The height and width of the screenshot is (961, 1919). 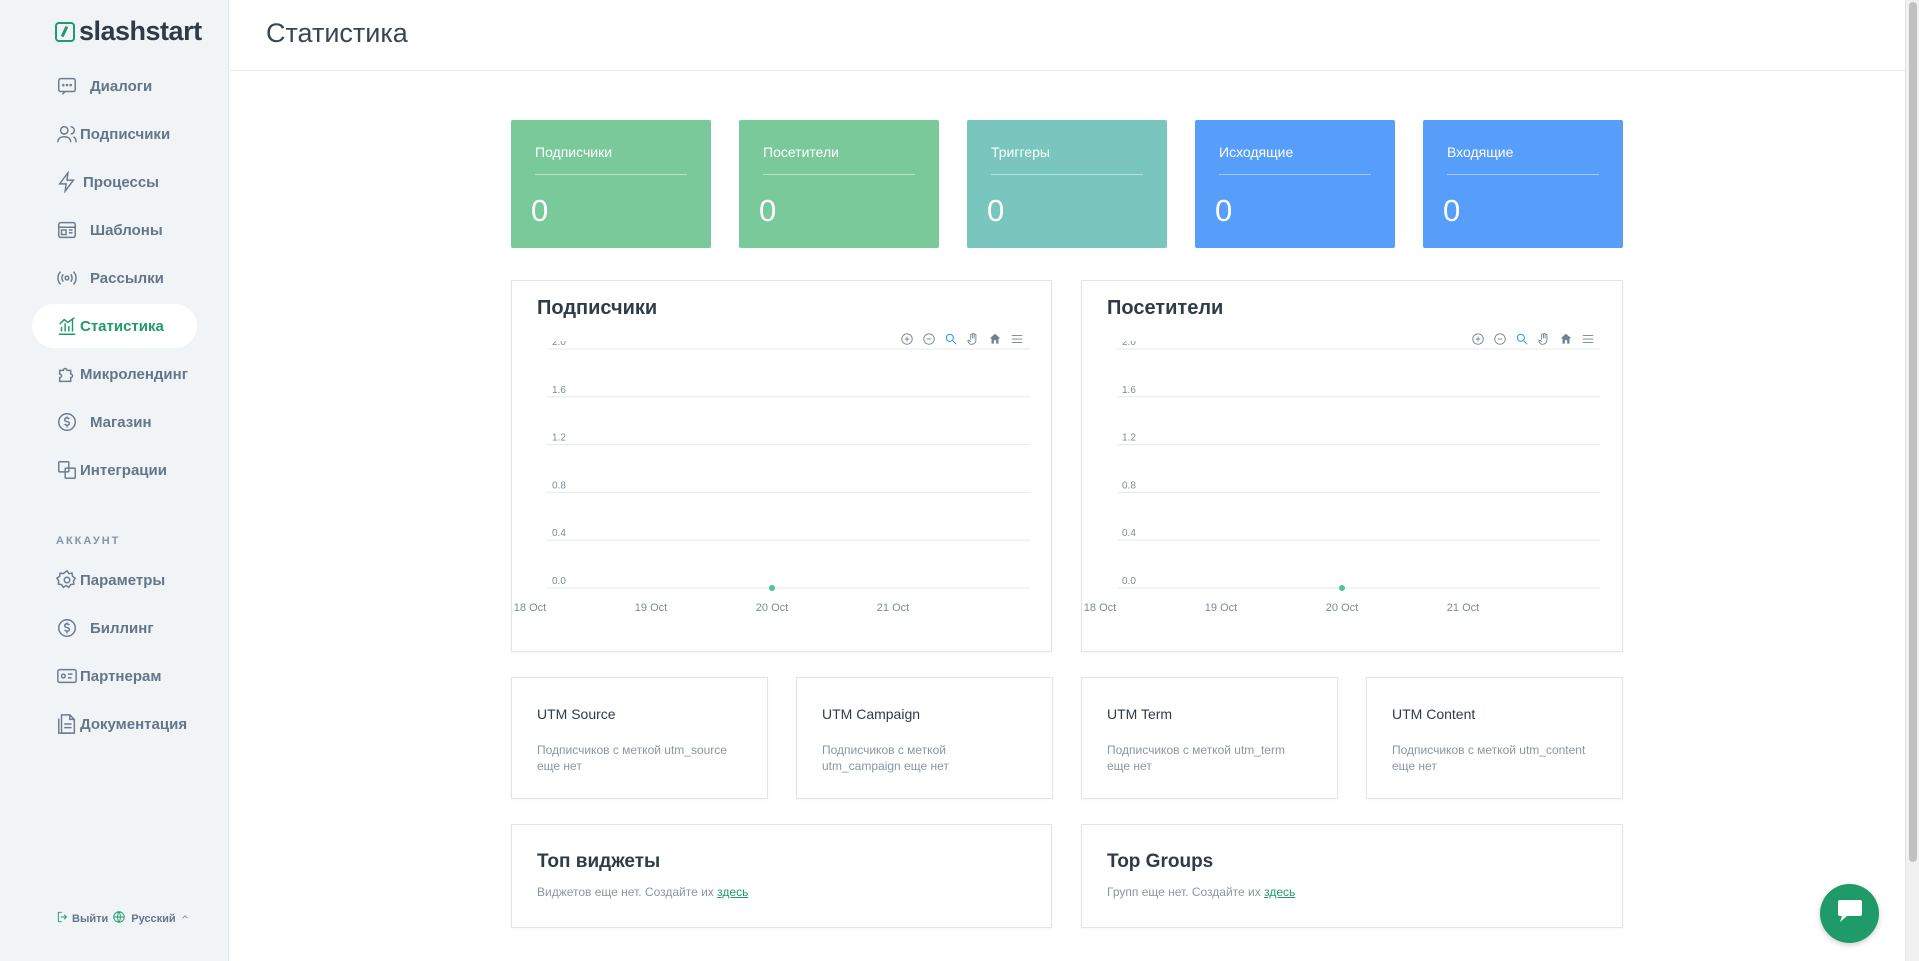 I want to click on create-widget-link: здесь, so click(x=732, y=892).